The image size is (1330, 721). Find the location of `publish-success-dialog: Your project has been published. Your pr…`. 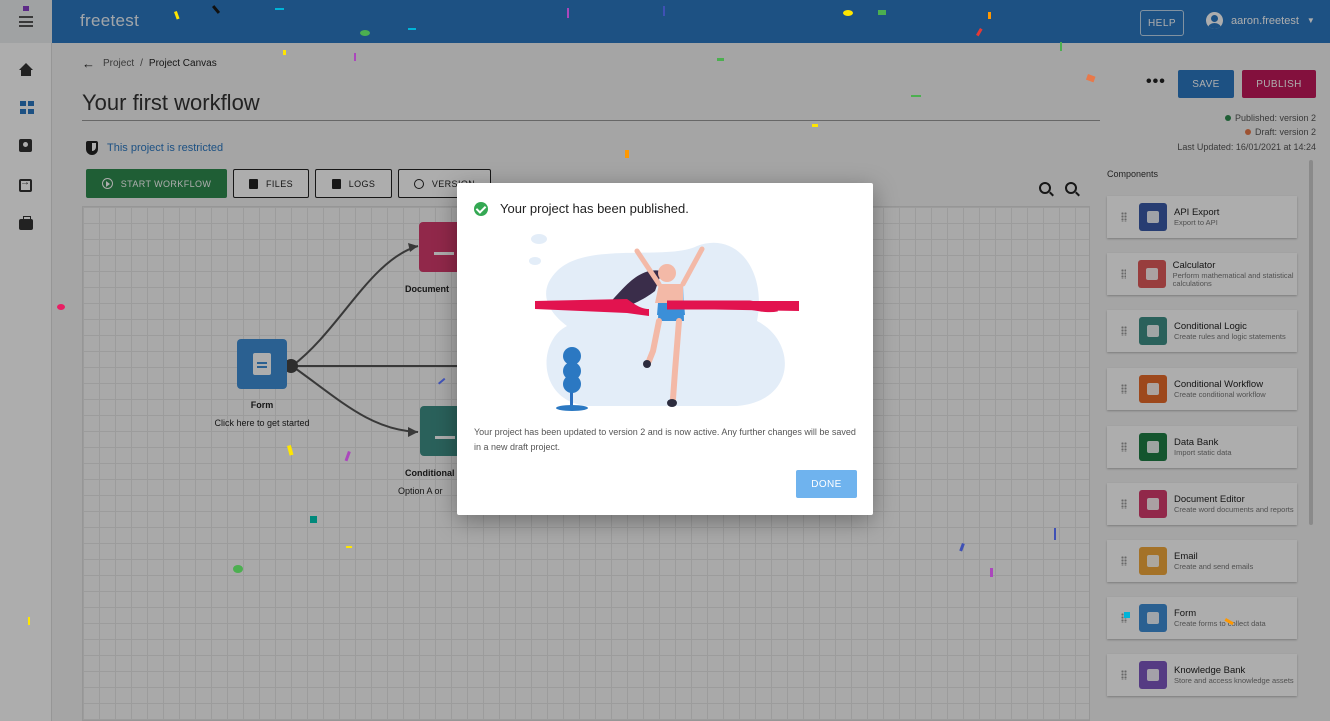

publish-success-dialog: Your project has been published. Your pr… is located at coordinates (665, 349).